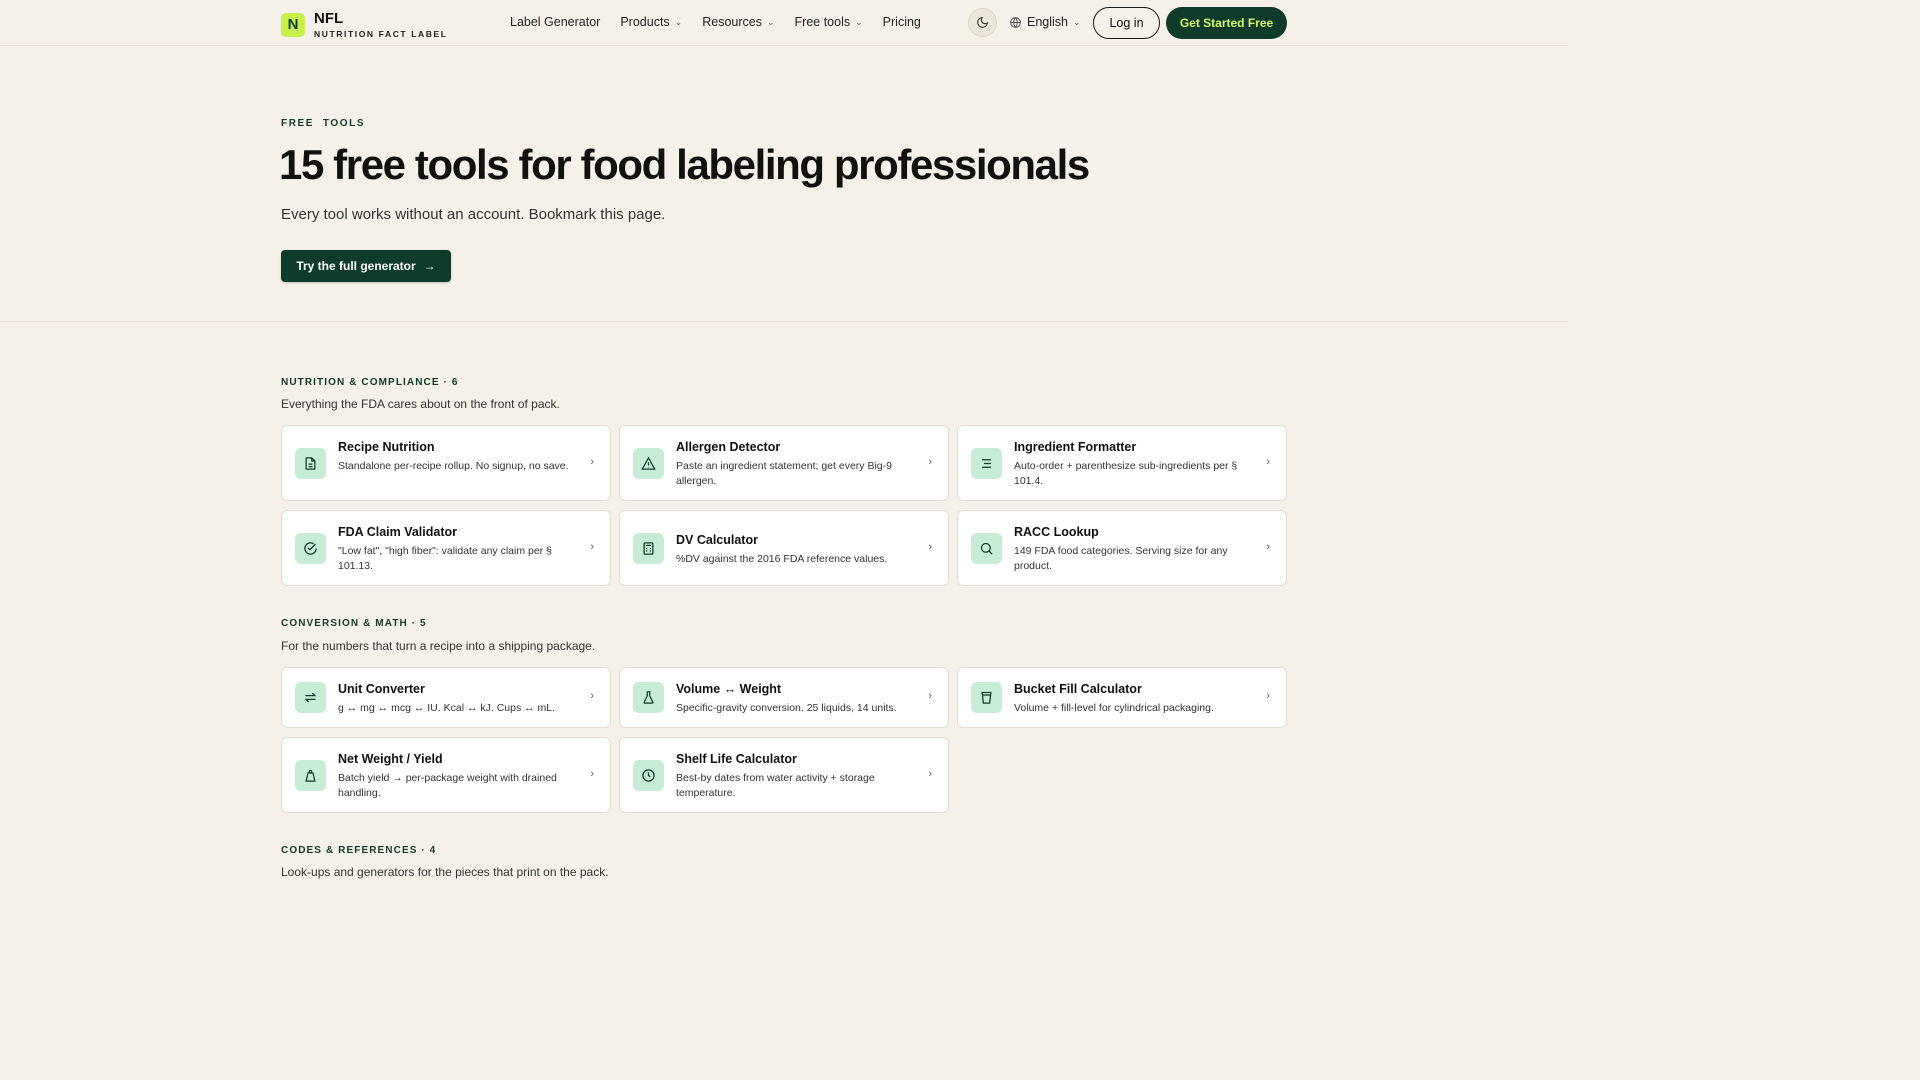  What do you see at coordinates (1075, 447) in the screenshot?
I see `tool-title: Ingredient Formatter` at bounding box center [1075, 447].